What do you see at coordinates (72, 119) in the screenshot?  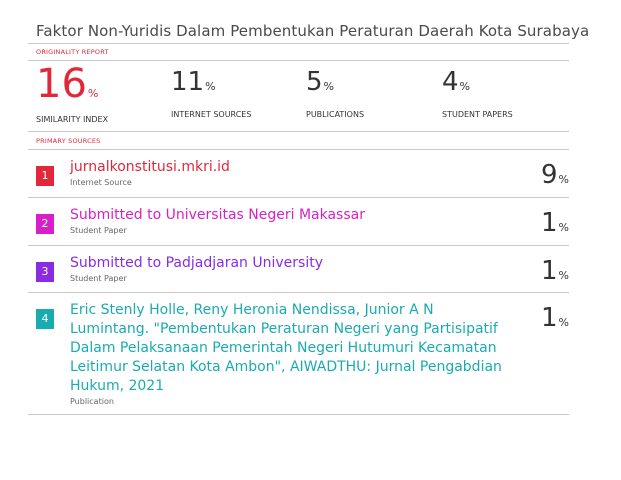 I see `stat-label: SIMILARITY INDEX` at bounding box center [72, 119].